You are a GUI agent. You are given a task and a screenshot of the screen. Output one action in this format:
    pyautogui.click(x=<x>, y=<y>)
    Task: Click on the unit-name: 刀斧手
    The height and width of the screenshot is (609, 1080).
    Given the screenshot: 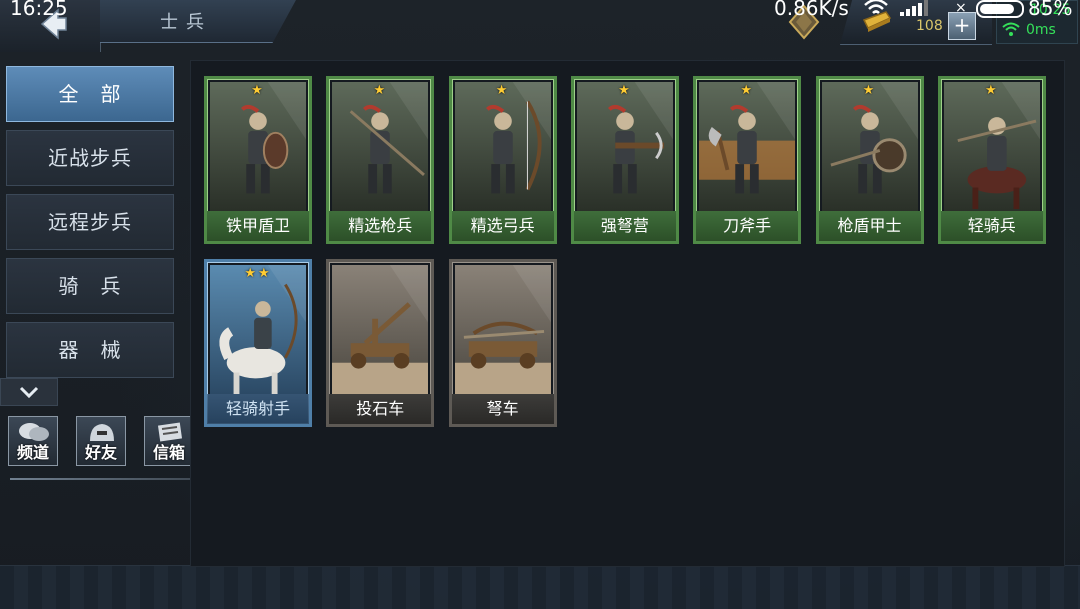 What is the action you would take?
    pyautogui.click(x=747, y=226)
    